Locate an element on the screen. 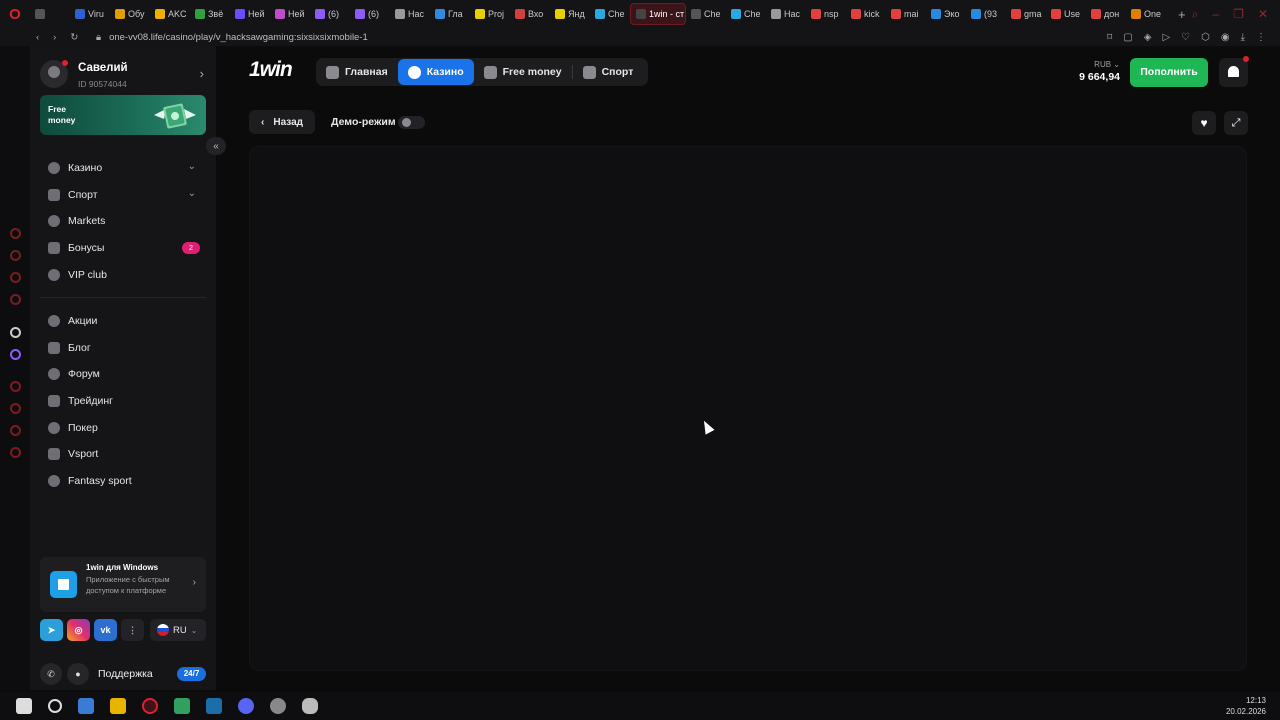  free-money-banner: Free money is located at coordinates (123, 115).